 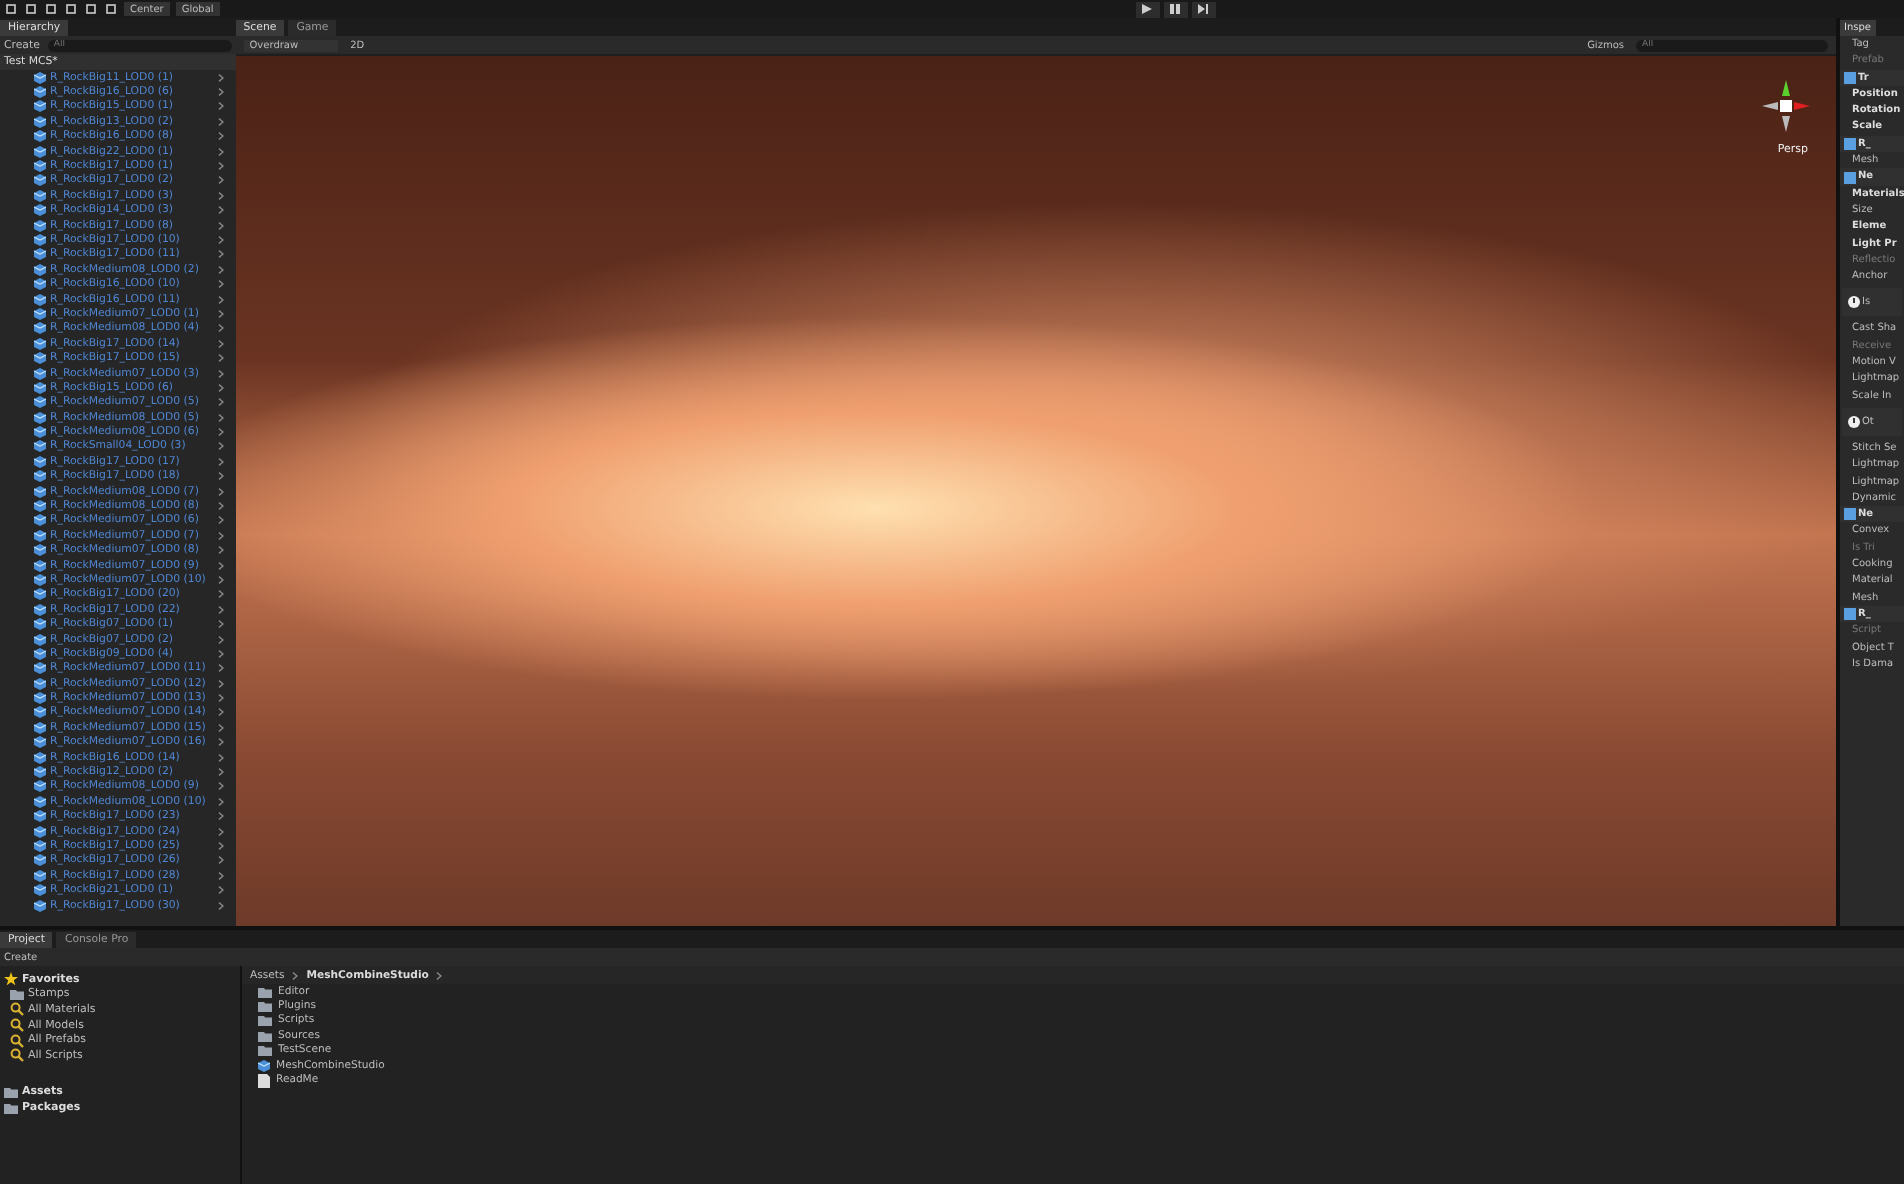 I want to click on pause-button, so click(x=1175, y=9).